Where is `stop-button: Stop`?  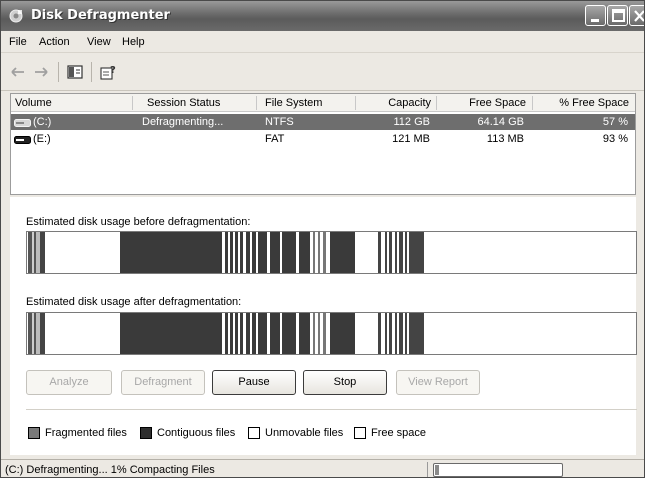 stop-button: Stop is located at coordinates (345, 382).